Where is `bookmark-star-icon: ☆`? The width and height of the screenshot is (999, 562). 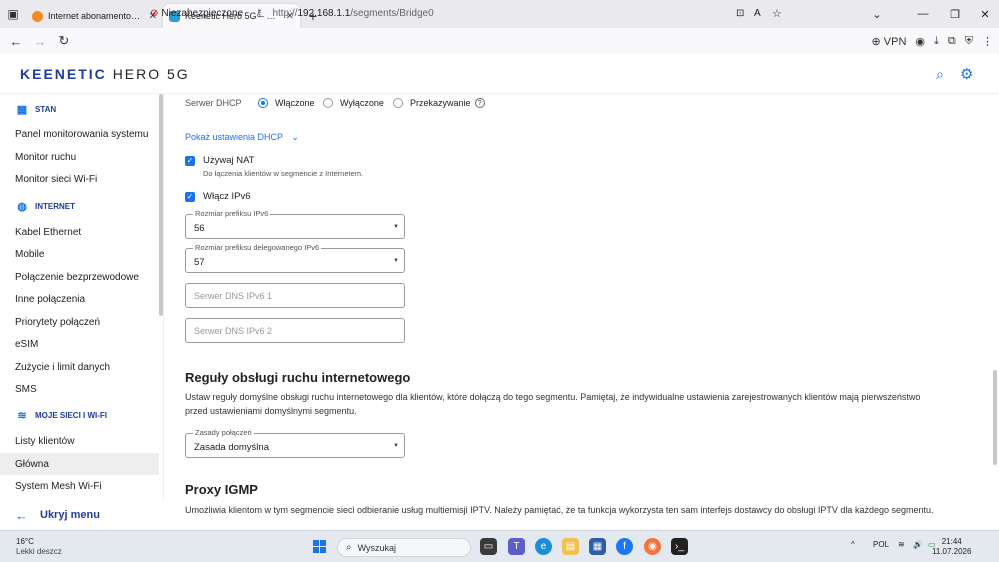
bookmark-star-icon: ☆ is located at coordinates (777, 13).